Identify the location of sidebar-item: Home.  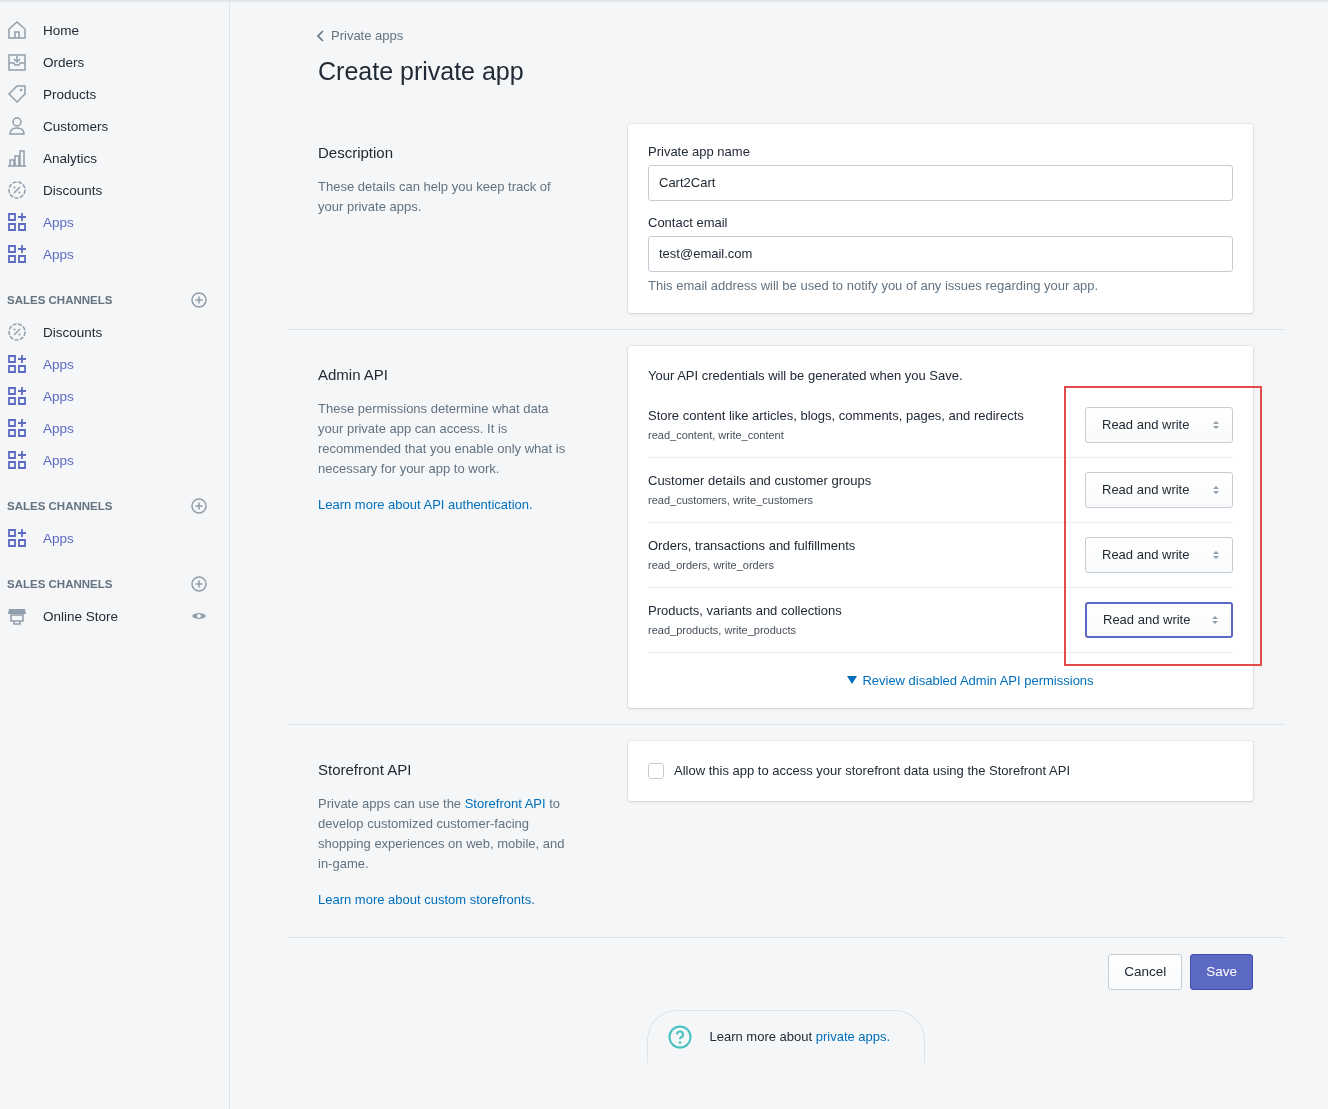
(114, 30).